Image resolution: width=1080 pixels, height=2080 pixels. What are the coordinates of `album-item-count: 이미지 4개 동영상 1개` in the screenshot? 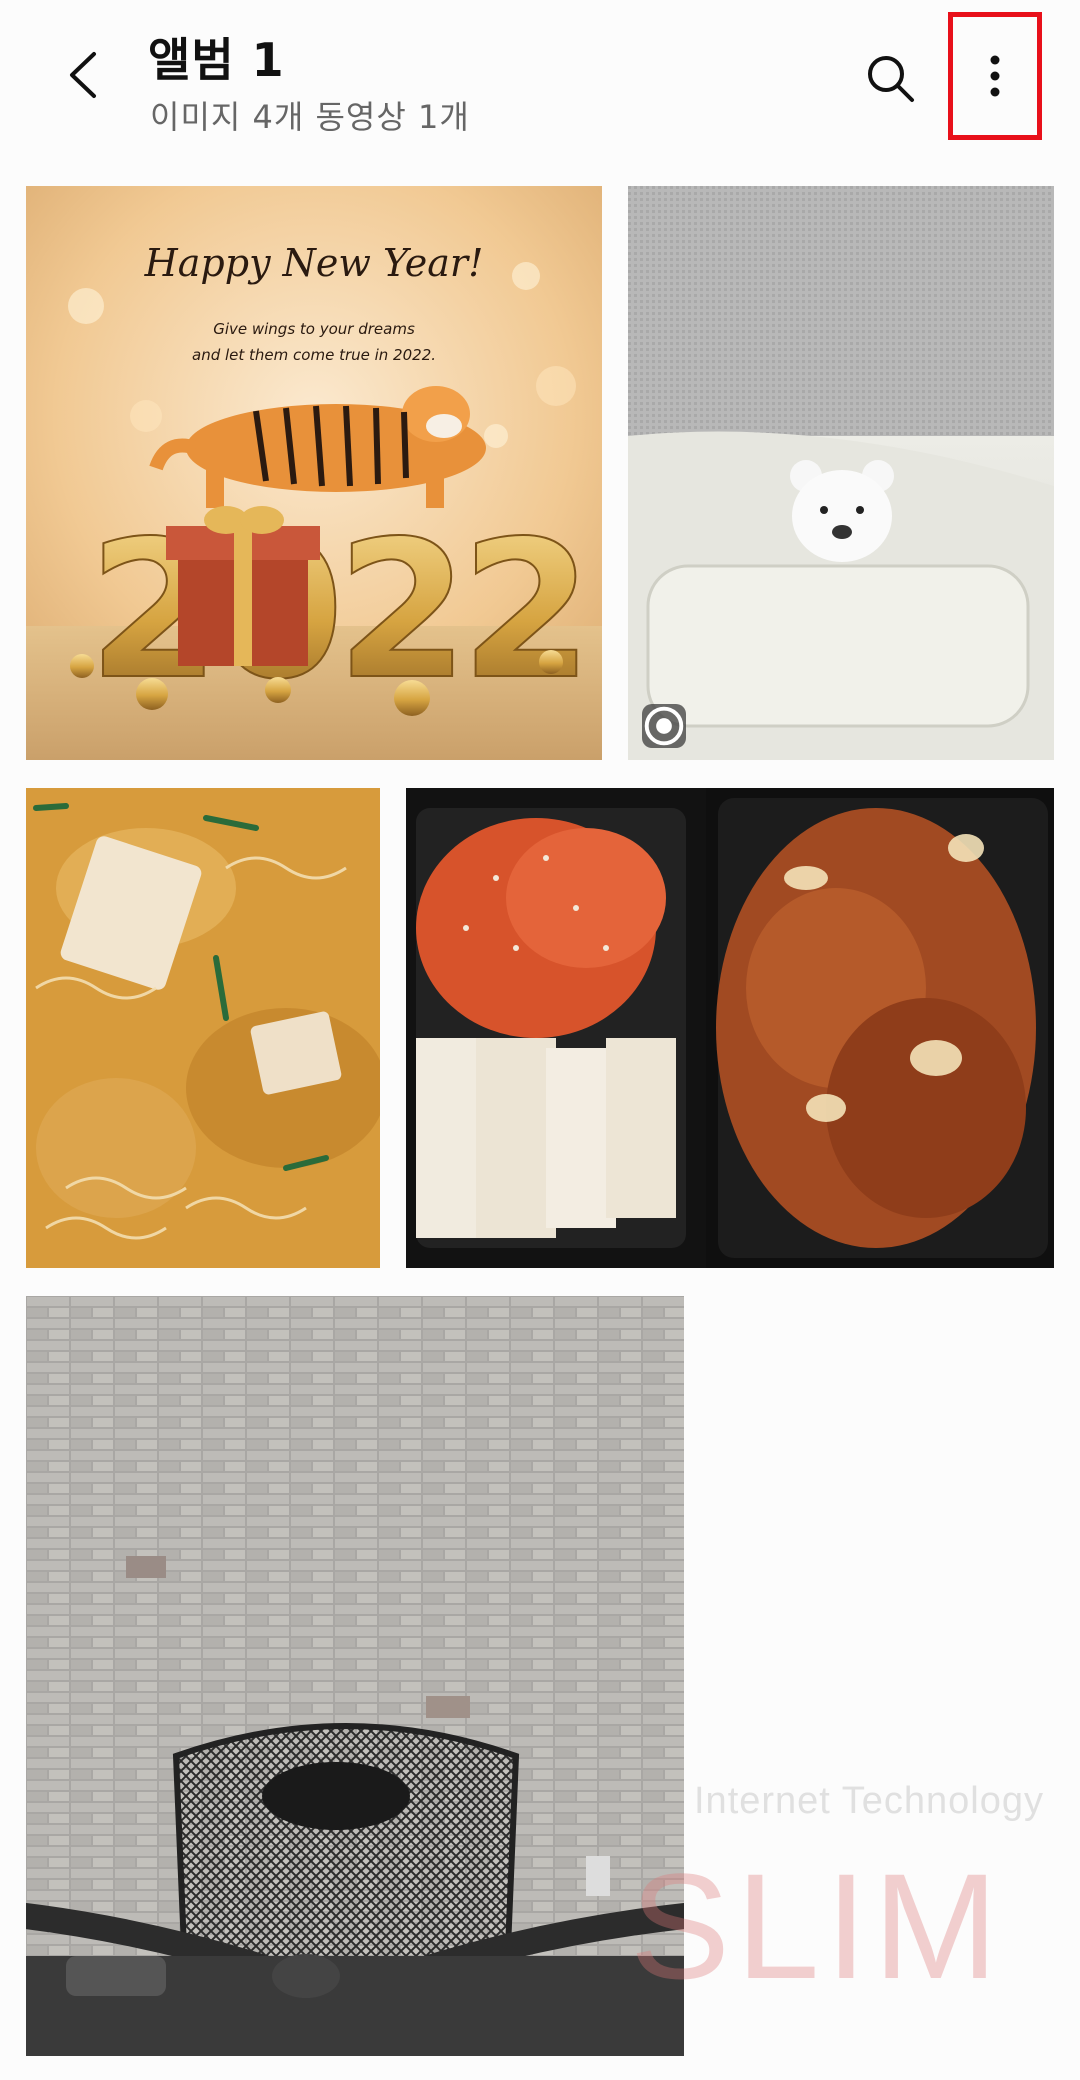 It's located at (310, 117).